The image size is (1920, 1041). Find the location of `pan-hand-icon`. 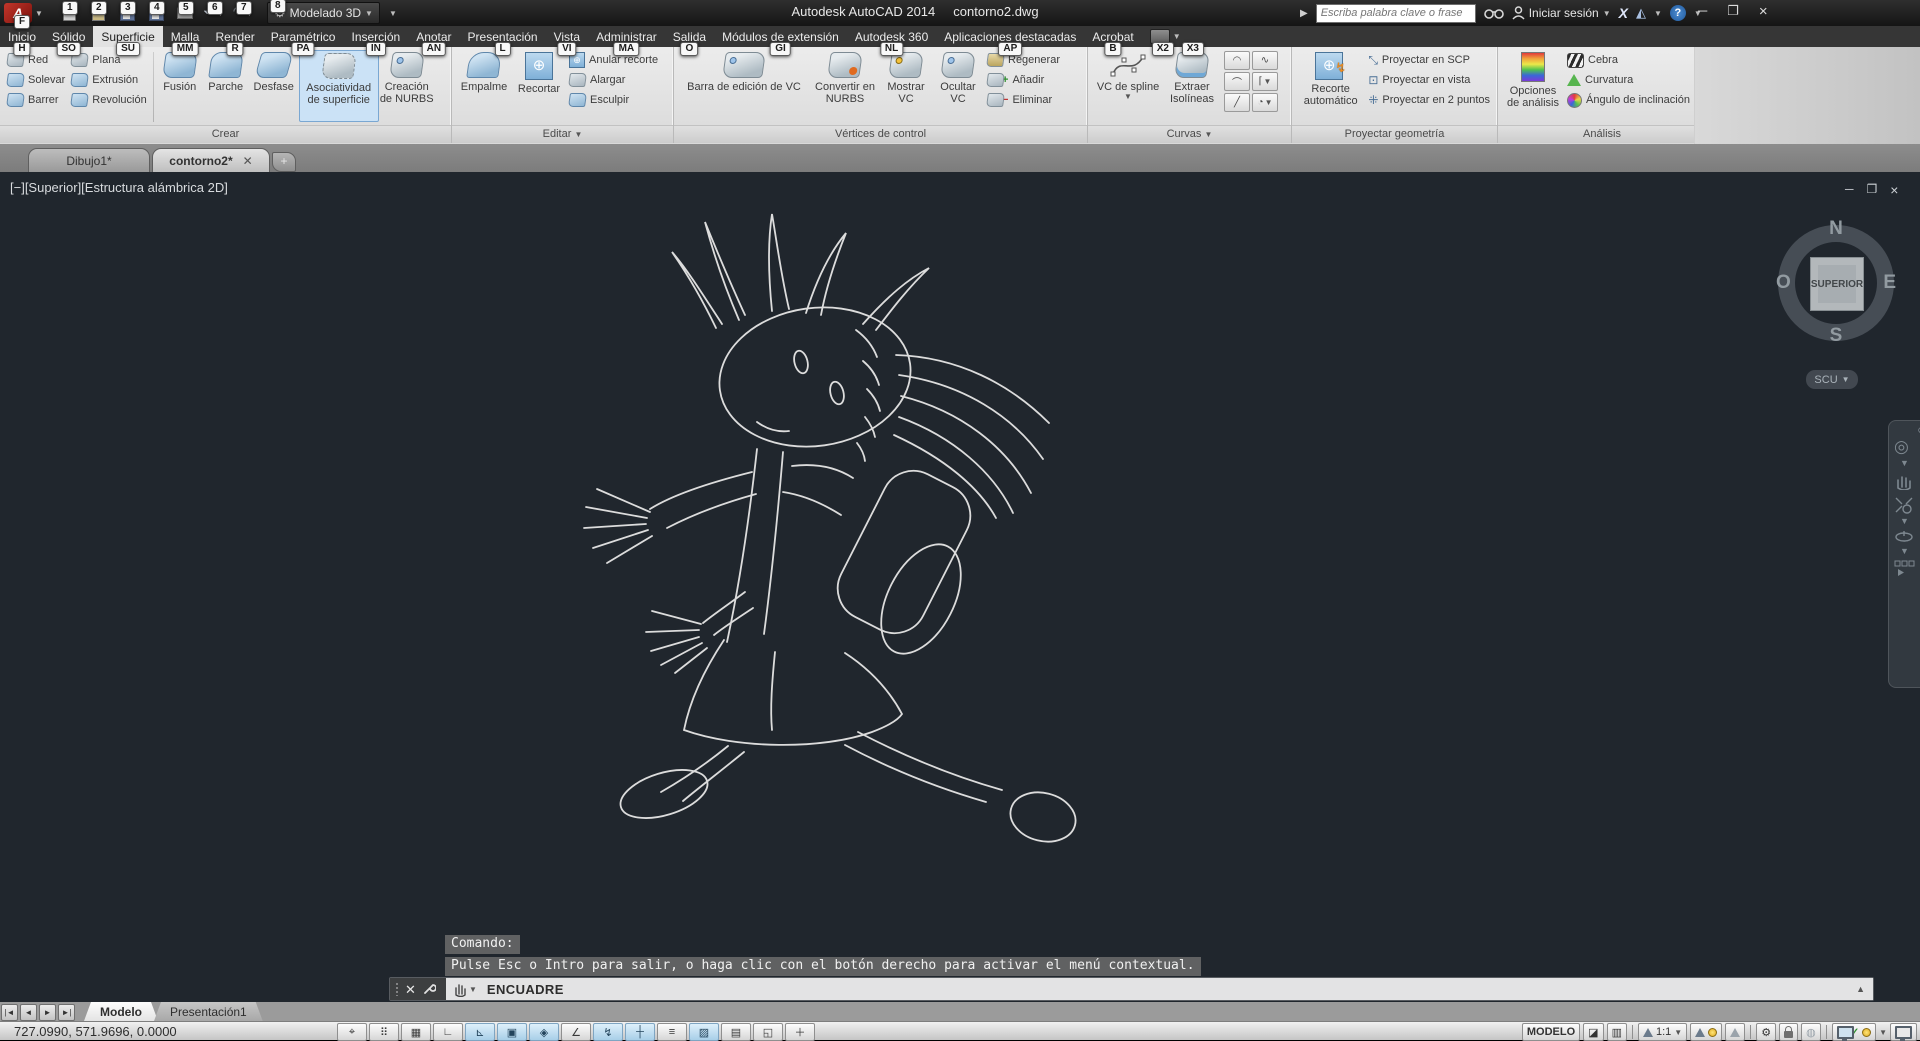

pan-hand-icon is located at coordinates (1904, 481).